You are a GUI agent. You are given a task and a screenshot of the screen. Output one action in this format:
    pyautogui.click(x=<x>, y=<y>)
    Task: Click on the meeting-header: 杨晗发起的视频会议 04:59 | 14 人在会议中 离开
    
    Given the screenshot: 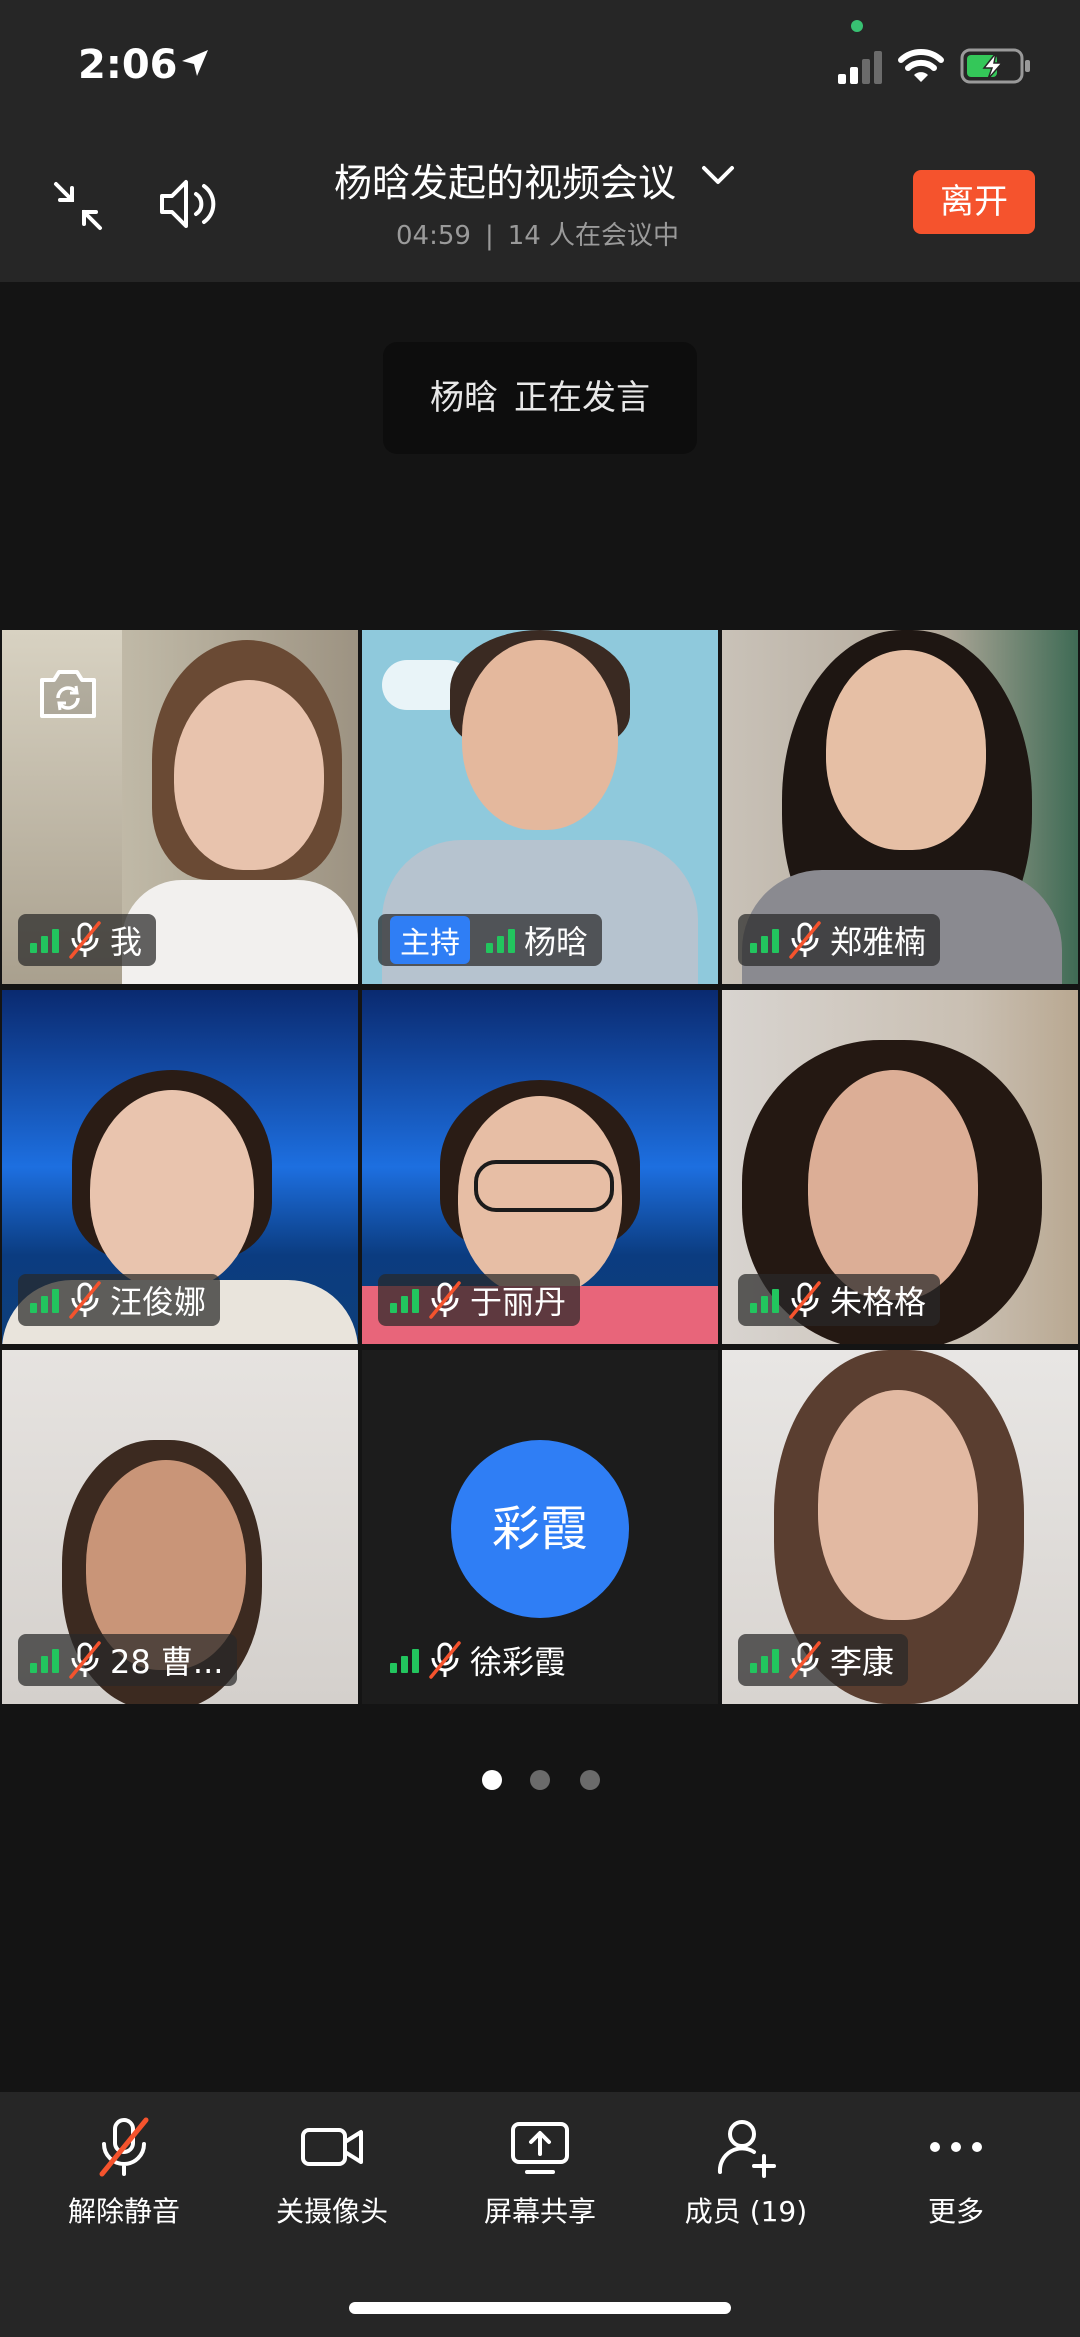 What is the action you would take?
    pyautogui.click(x=540, y=206)
    